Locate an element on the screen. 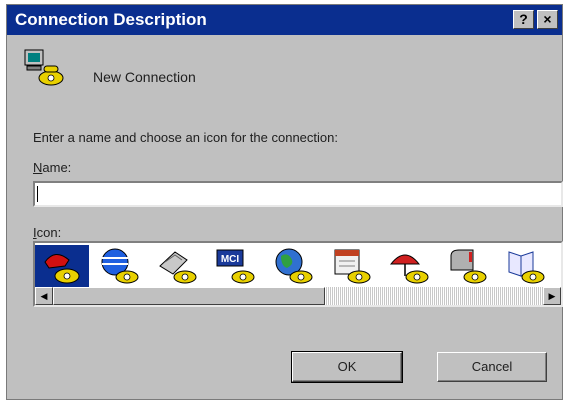 The width and height of the screenshot is (571, 407). scrollbar-thumb is located at coordinates (189, 296).